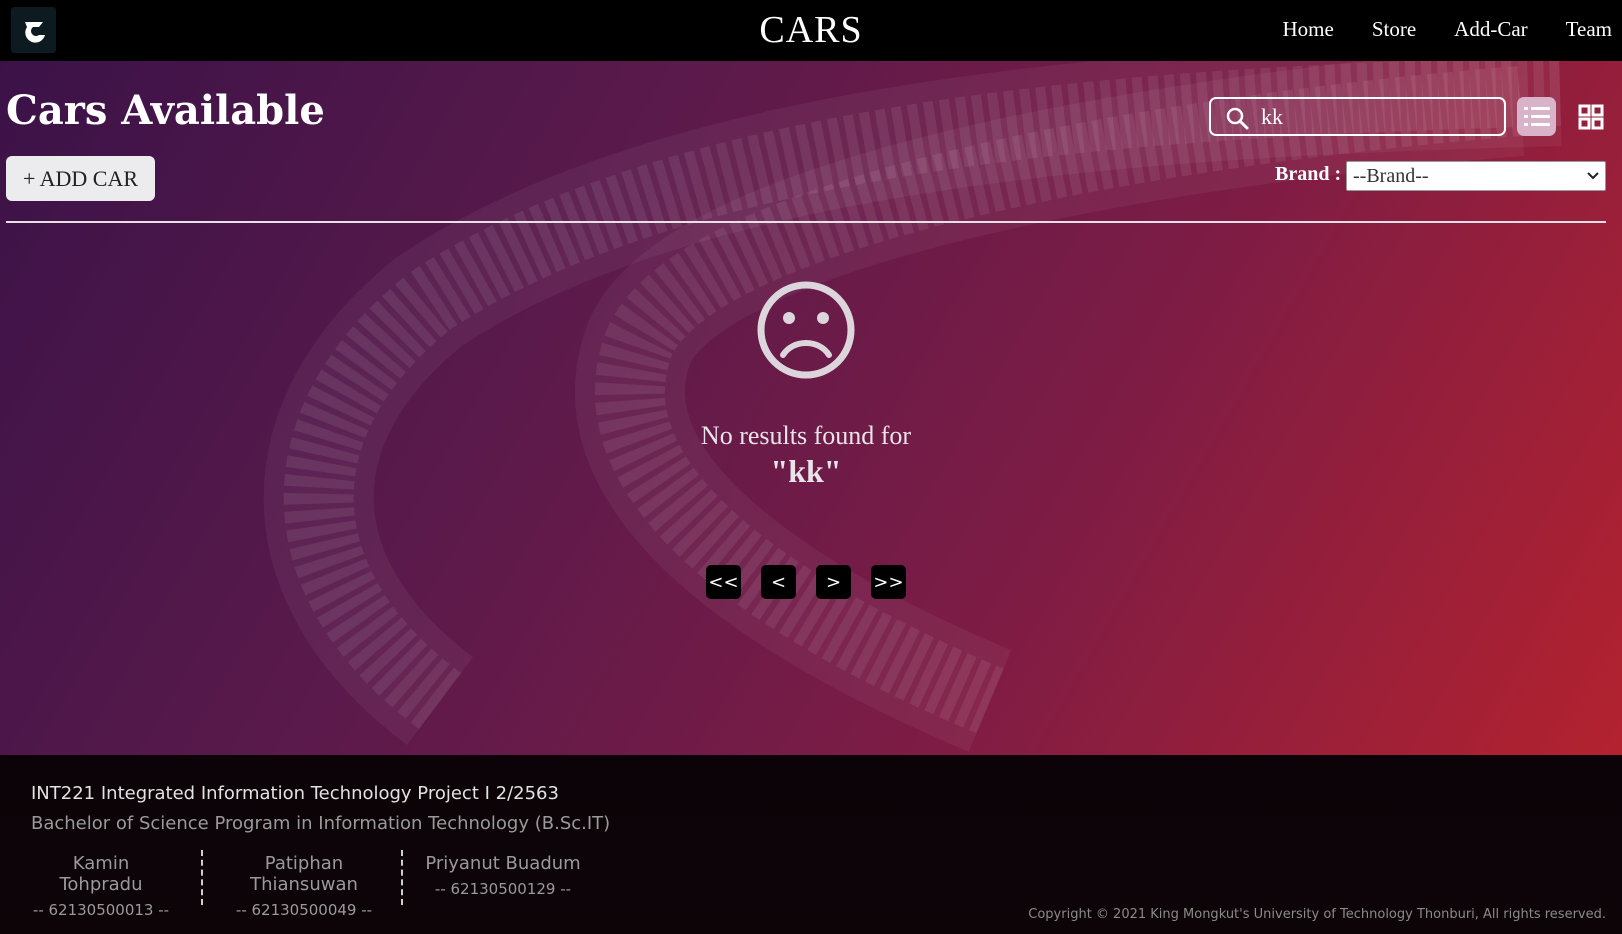 This screenshot has width=1622, height=934. What do you see at coordinates (1391, 175) in the screenshot?
I see `brand-select-value: --Brand--` at bounding box center [1391, 175].